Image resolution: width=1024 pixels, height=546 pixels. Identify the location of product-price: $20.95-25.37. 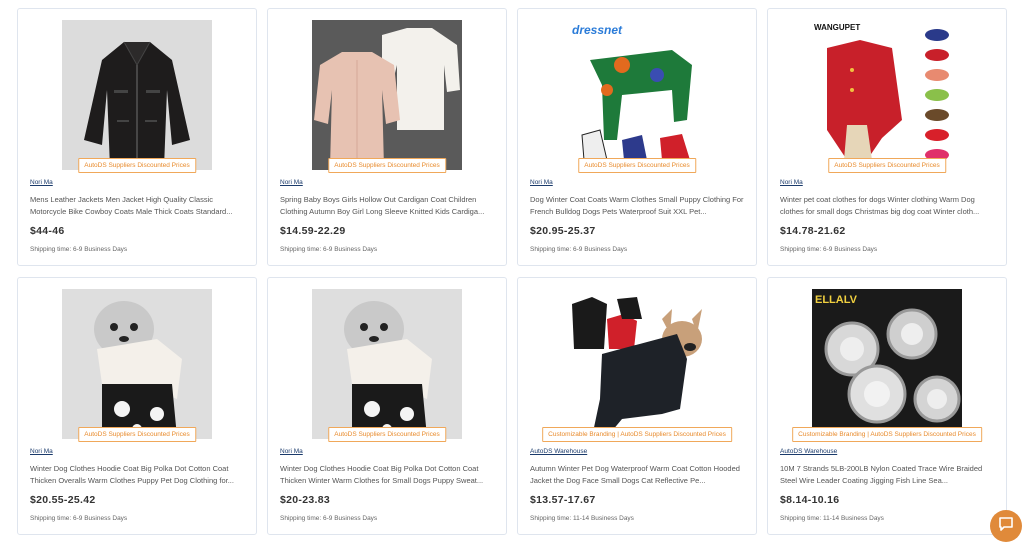
(563, 231).